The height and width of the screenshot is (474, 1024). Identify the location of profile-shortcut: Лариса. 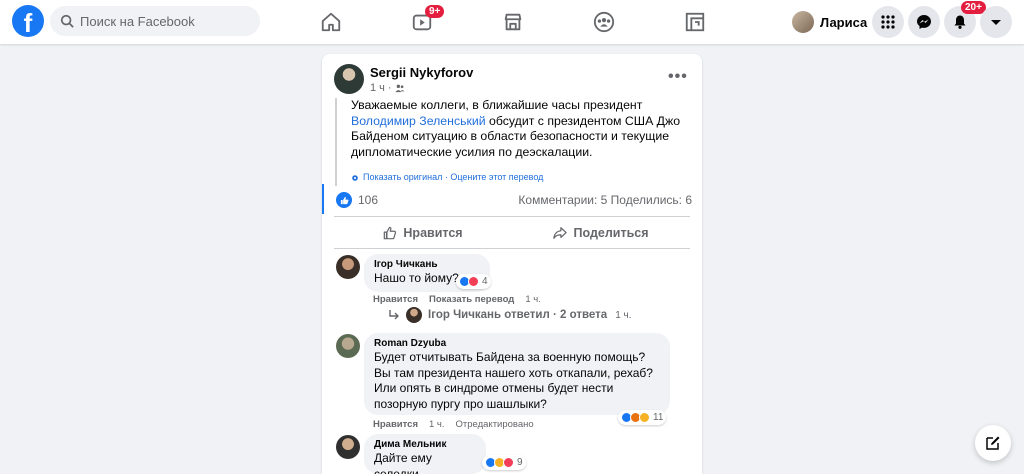
(830, 22).